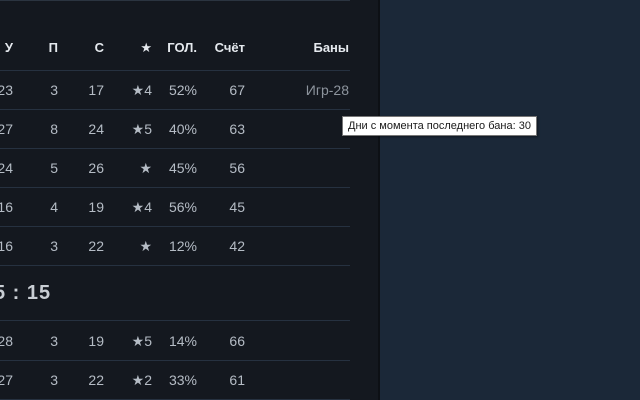 This screenshot has height=400, width=640. Describe the element at coordinates (182, 341) in the screenshot. I see `cell-headshots: 14%` at that location.